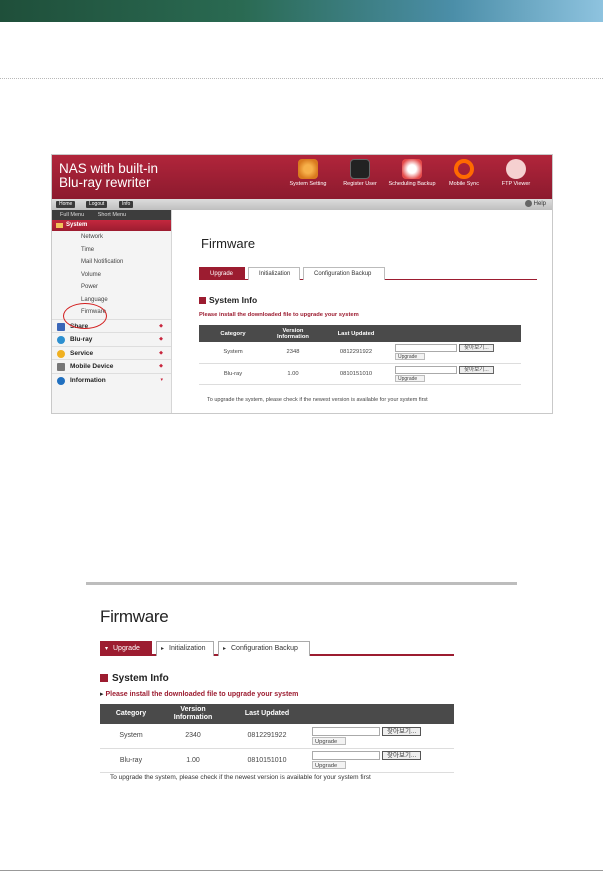 This screenshot has height=877, width=603. I want to click on sidebar-item-information: Information ▾, so click(111, 379).